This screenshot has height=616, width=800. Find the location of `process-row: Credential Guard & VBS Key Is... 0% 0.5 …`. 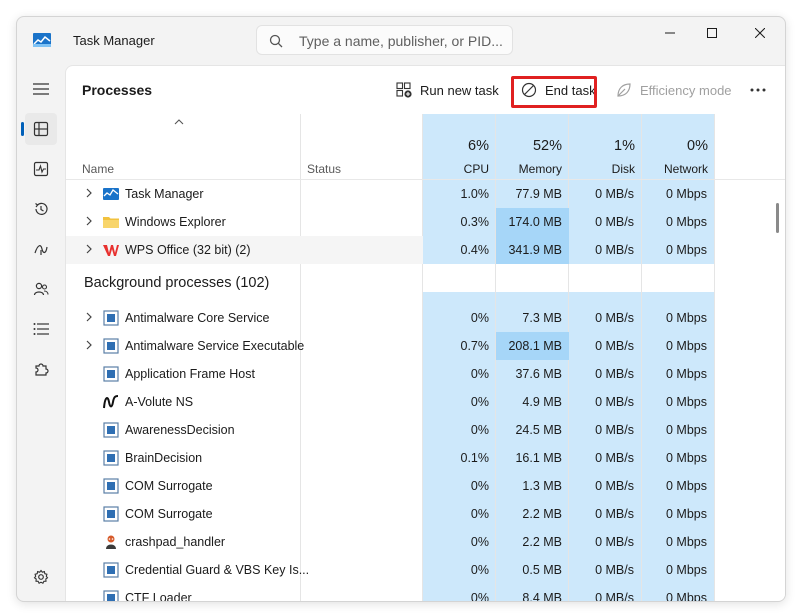

process-row: Credential Guard & VBS Key Is... 0% 0.5 … is located at coordinates (425, 570).